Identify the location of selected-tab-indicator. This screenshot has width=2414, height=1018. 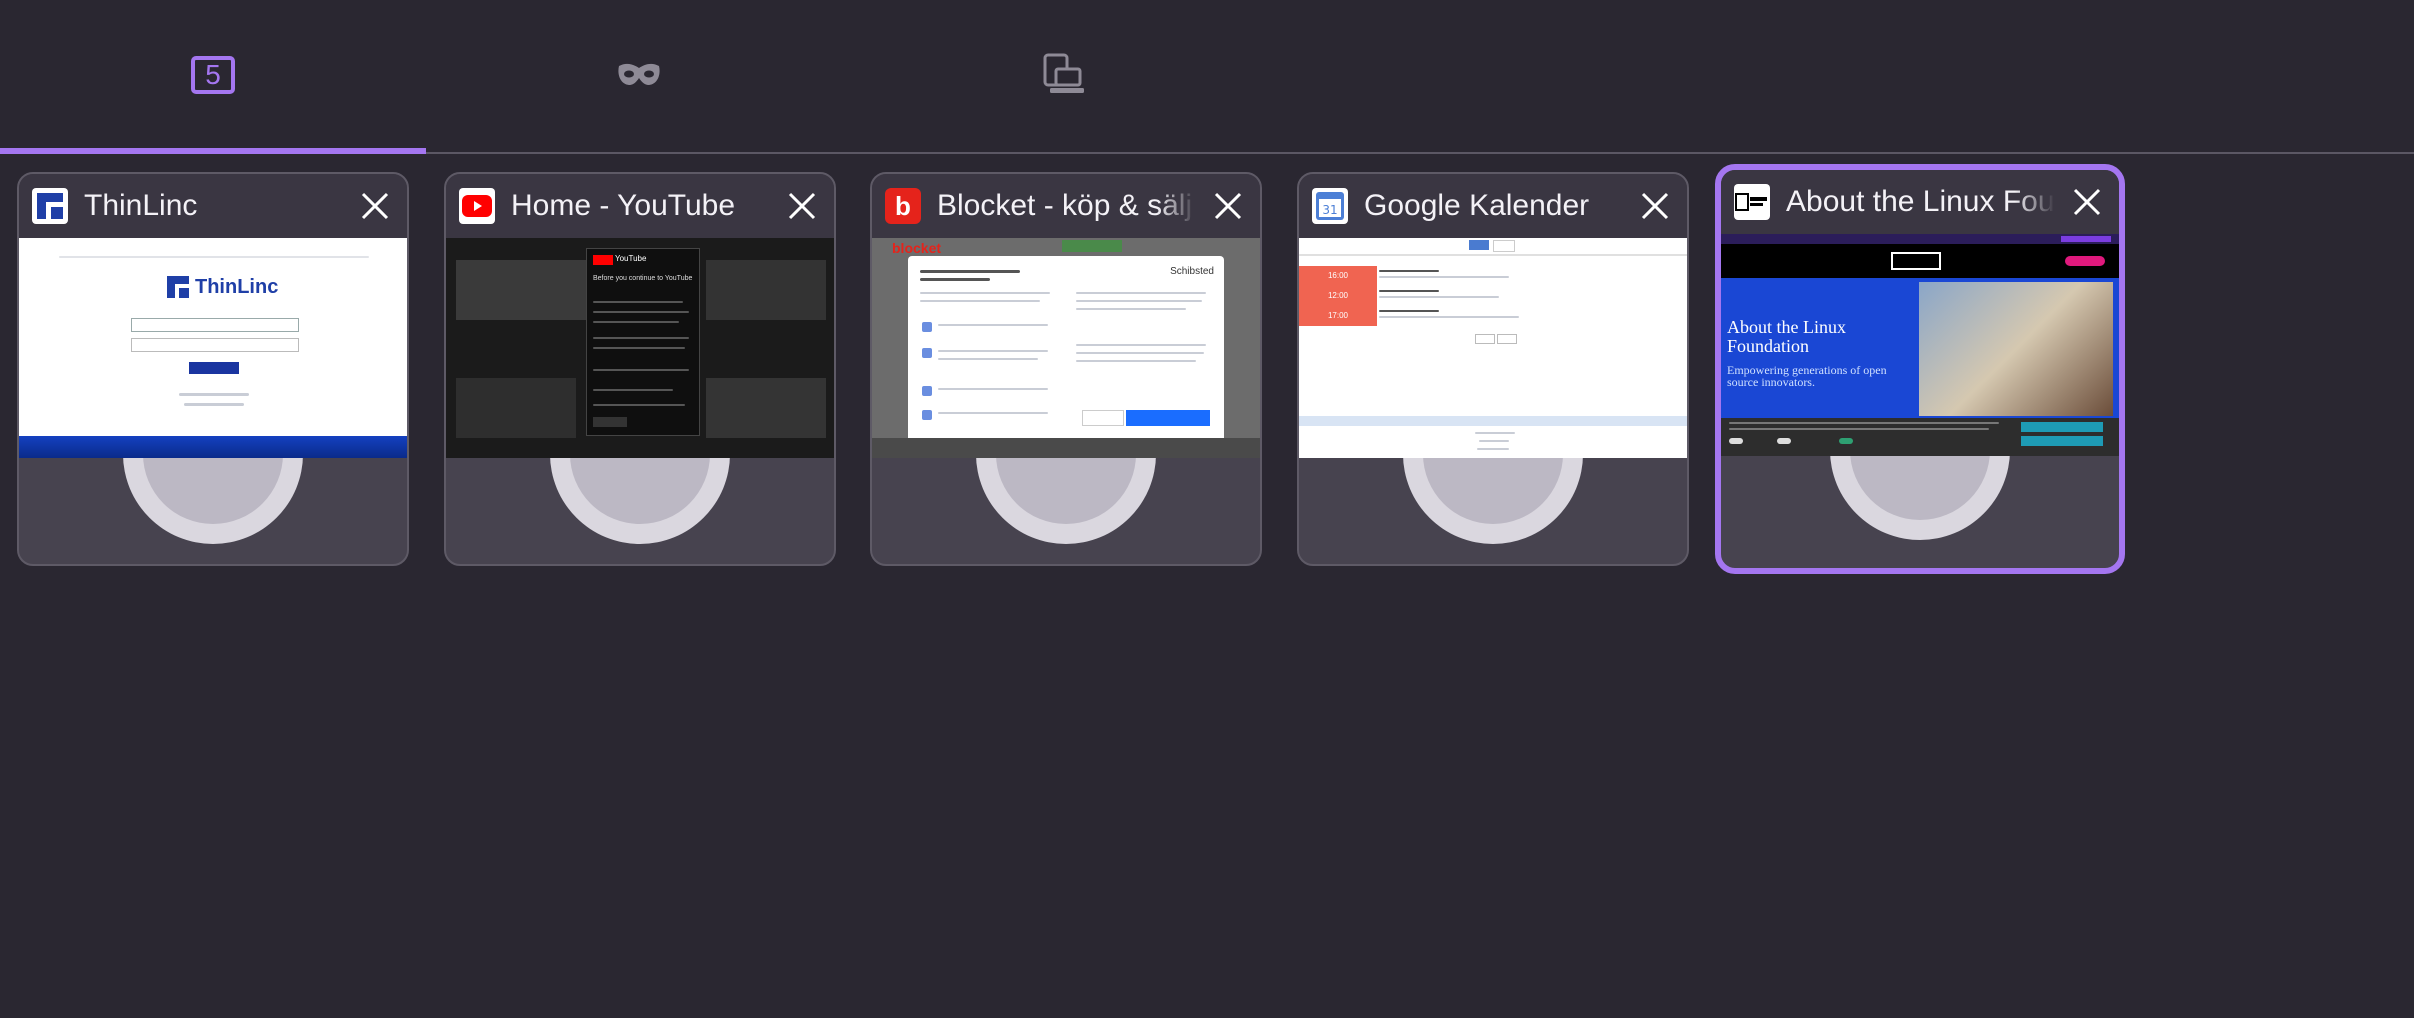
(213, 151).